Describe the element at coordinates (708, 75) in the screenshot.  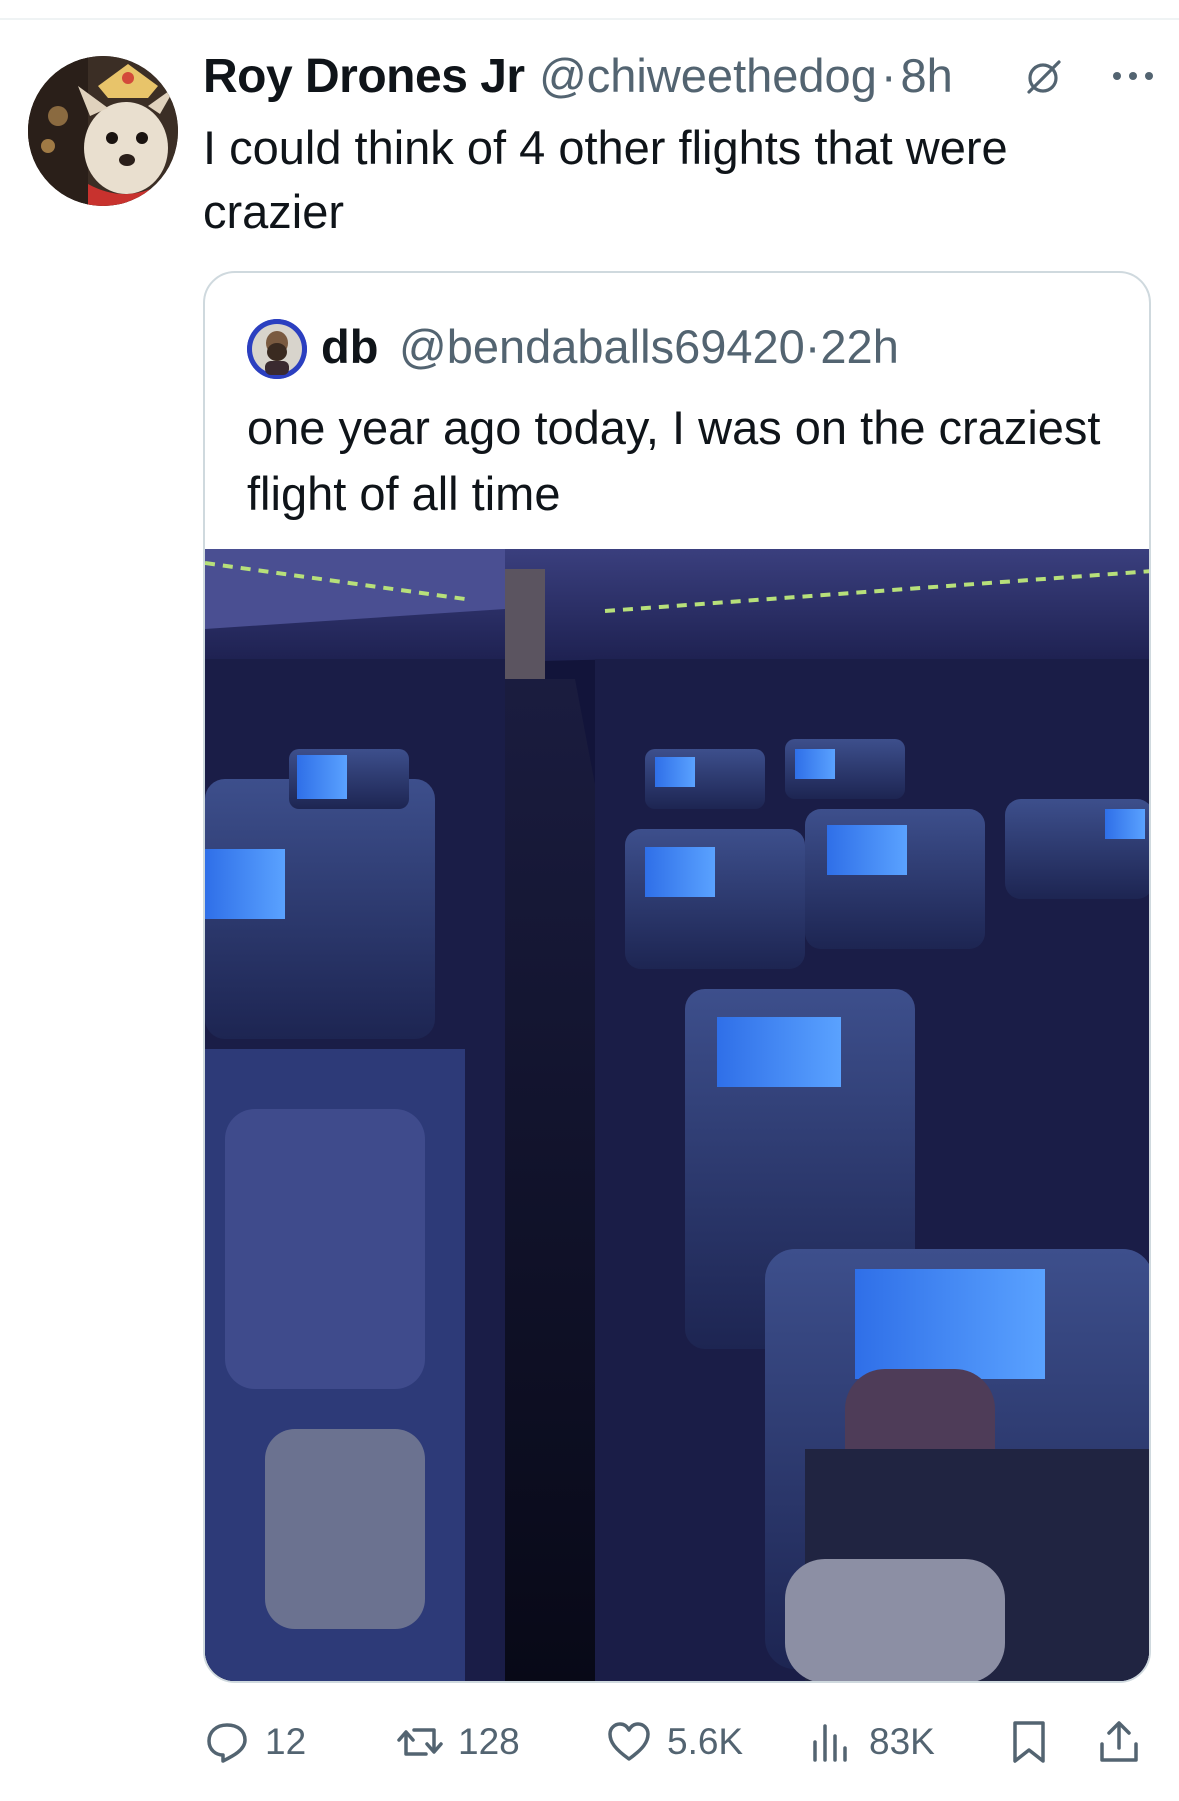
I see `author-handle: @chiweethedog` at that location.